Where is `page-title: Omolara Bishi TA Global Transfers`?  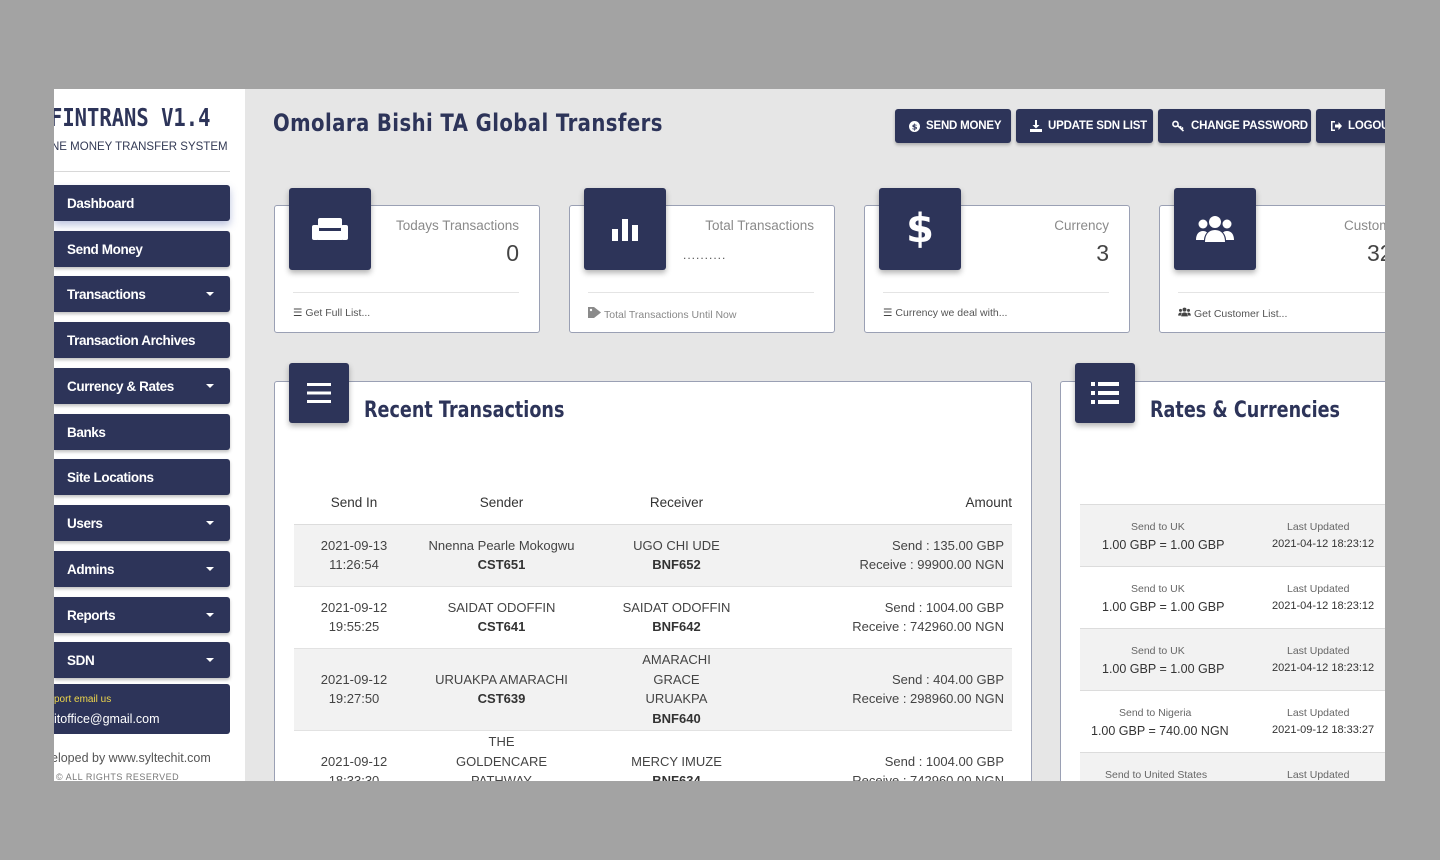
page-title: Omolara Bishi TA Global Transfers is located at coordinates (468, 123).